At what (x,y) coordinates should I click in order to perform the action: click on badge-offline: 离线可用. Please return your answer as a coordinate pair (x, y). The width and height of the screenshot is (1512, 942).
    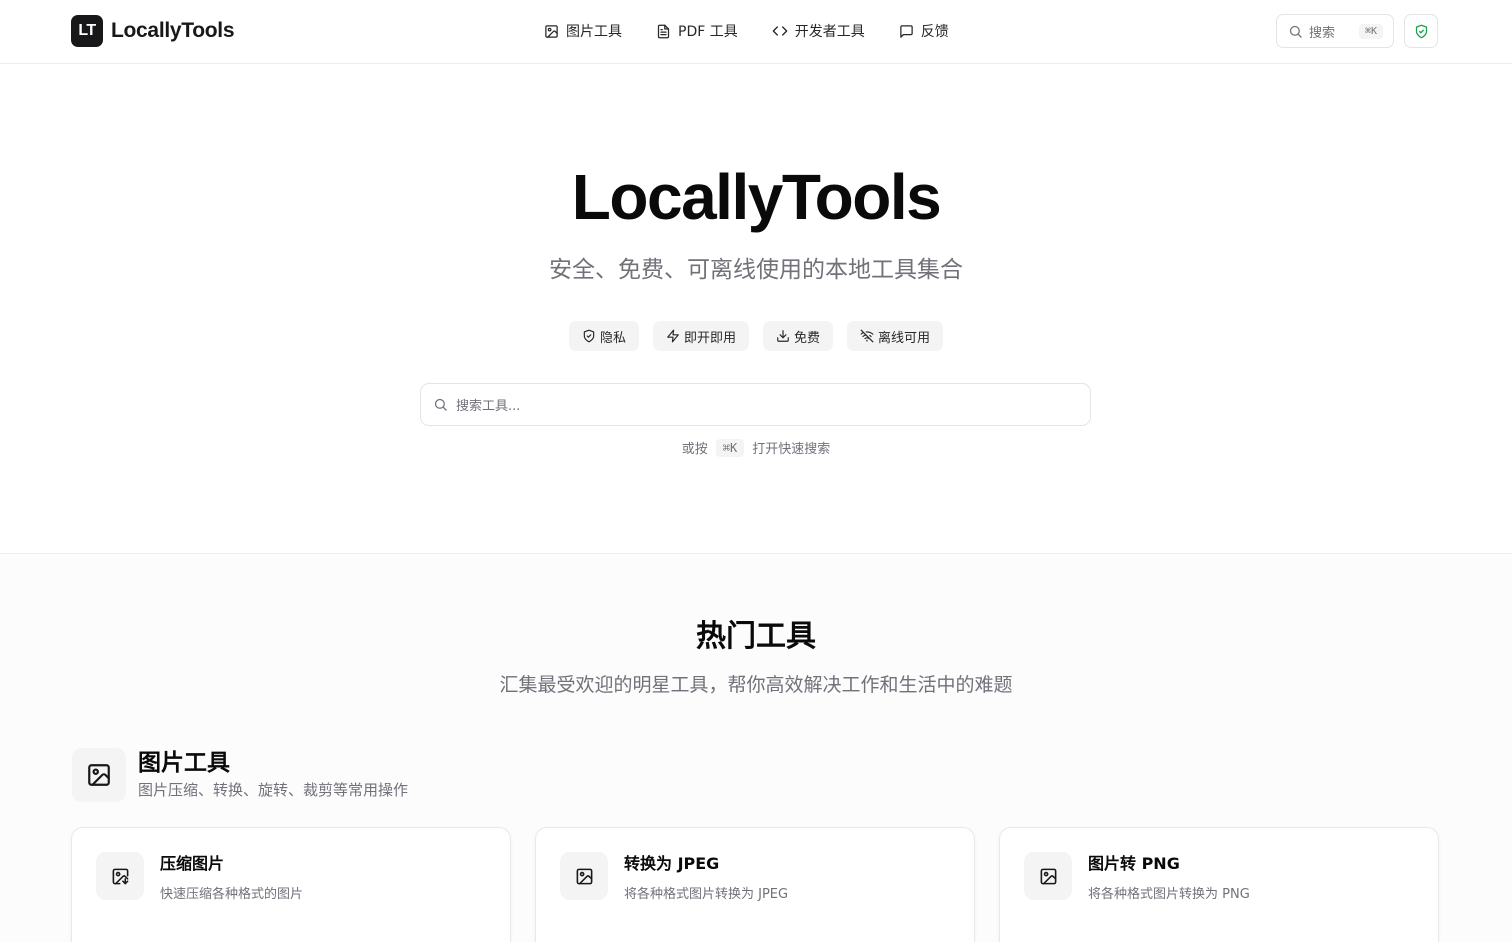
    Looking at the image, I should click on (895, 336).